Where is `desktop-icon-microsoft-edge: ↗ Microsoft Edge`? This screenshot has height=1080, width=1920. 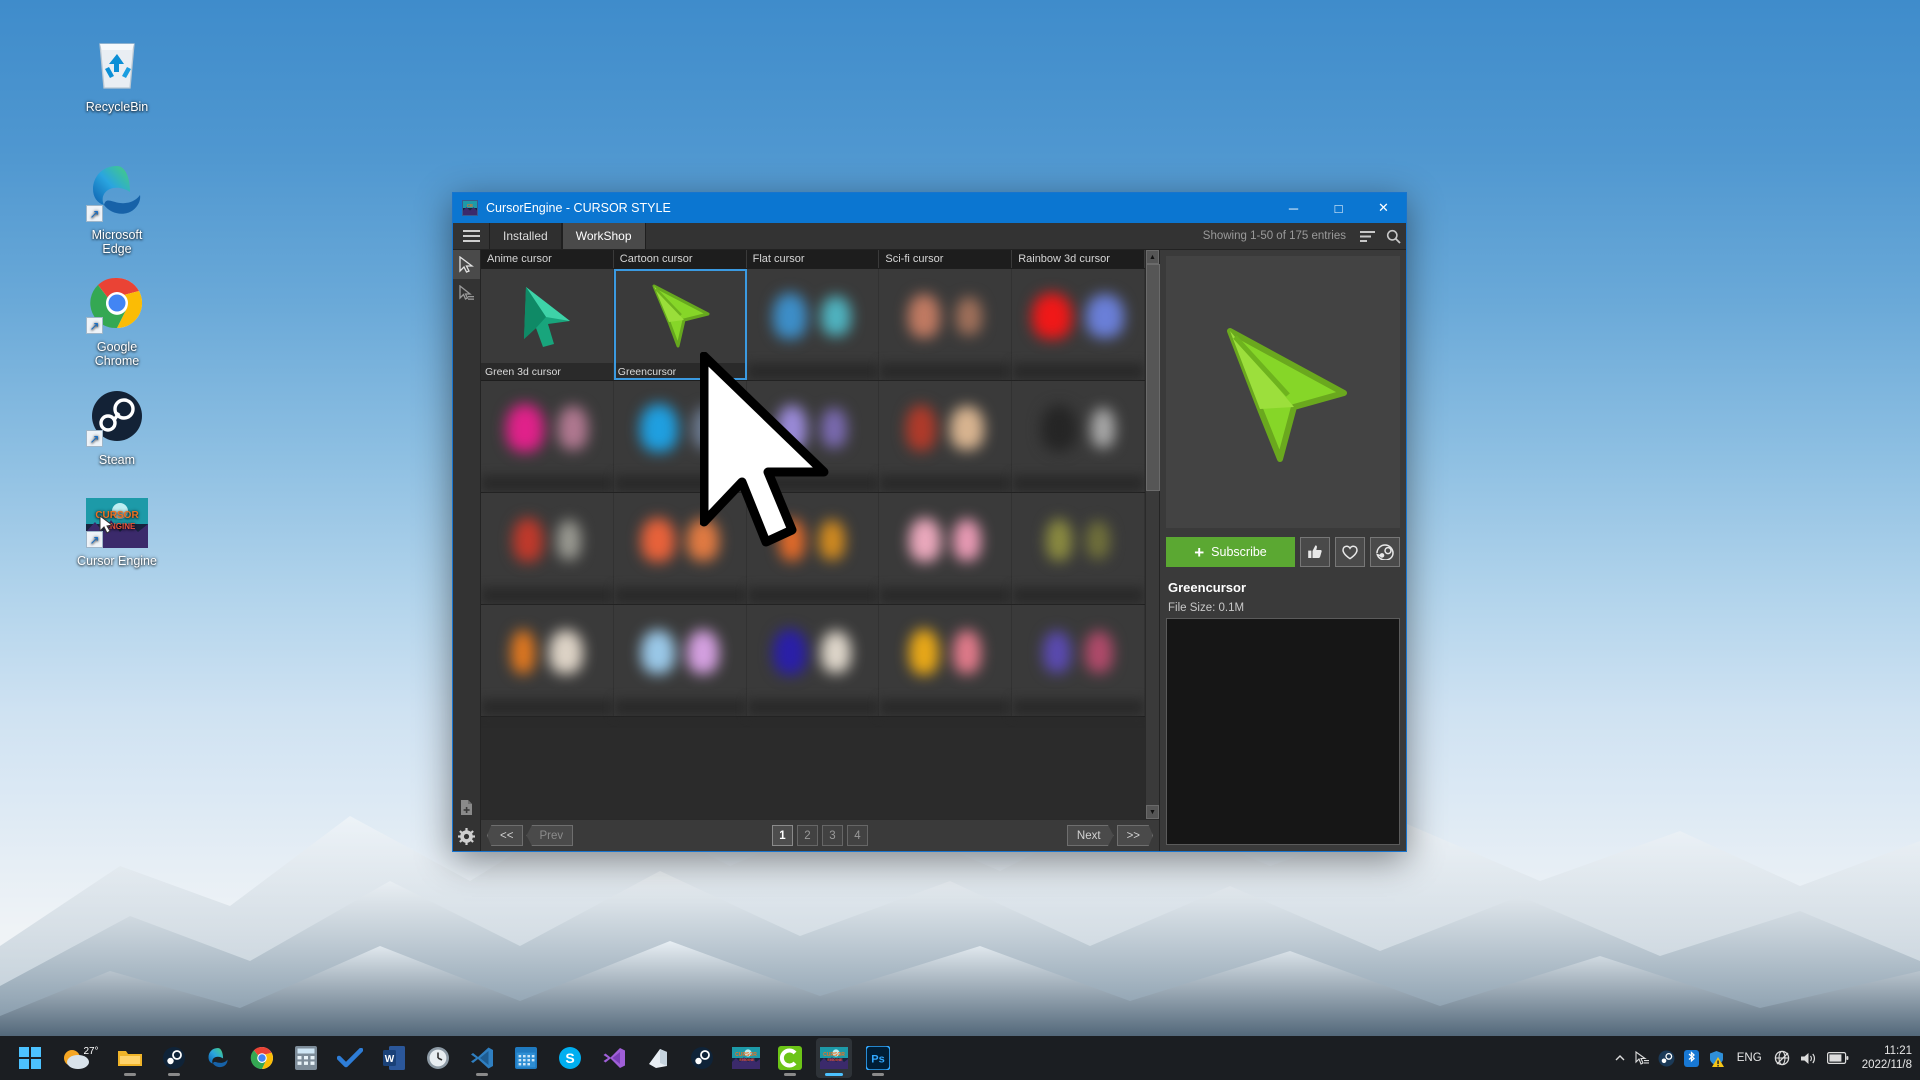
desktop-icon-microsoft-edge: ↗ Microsoft Edge is located at coordinates (117, 208).